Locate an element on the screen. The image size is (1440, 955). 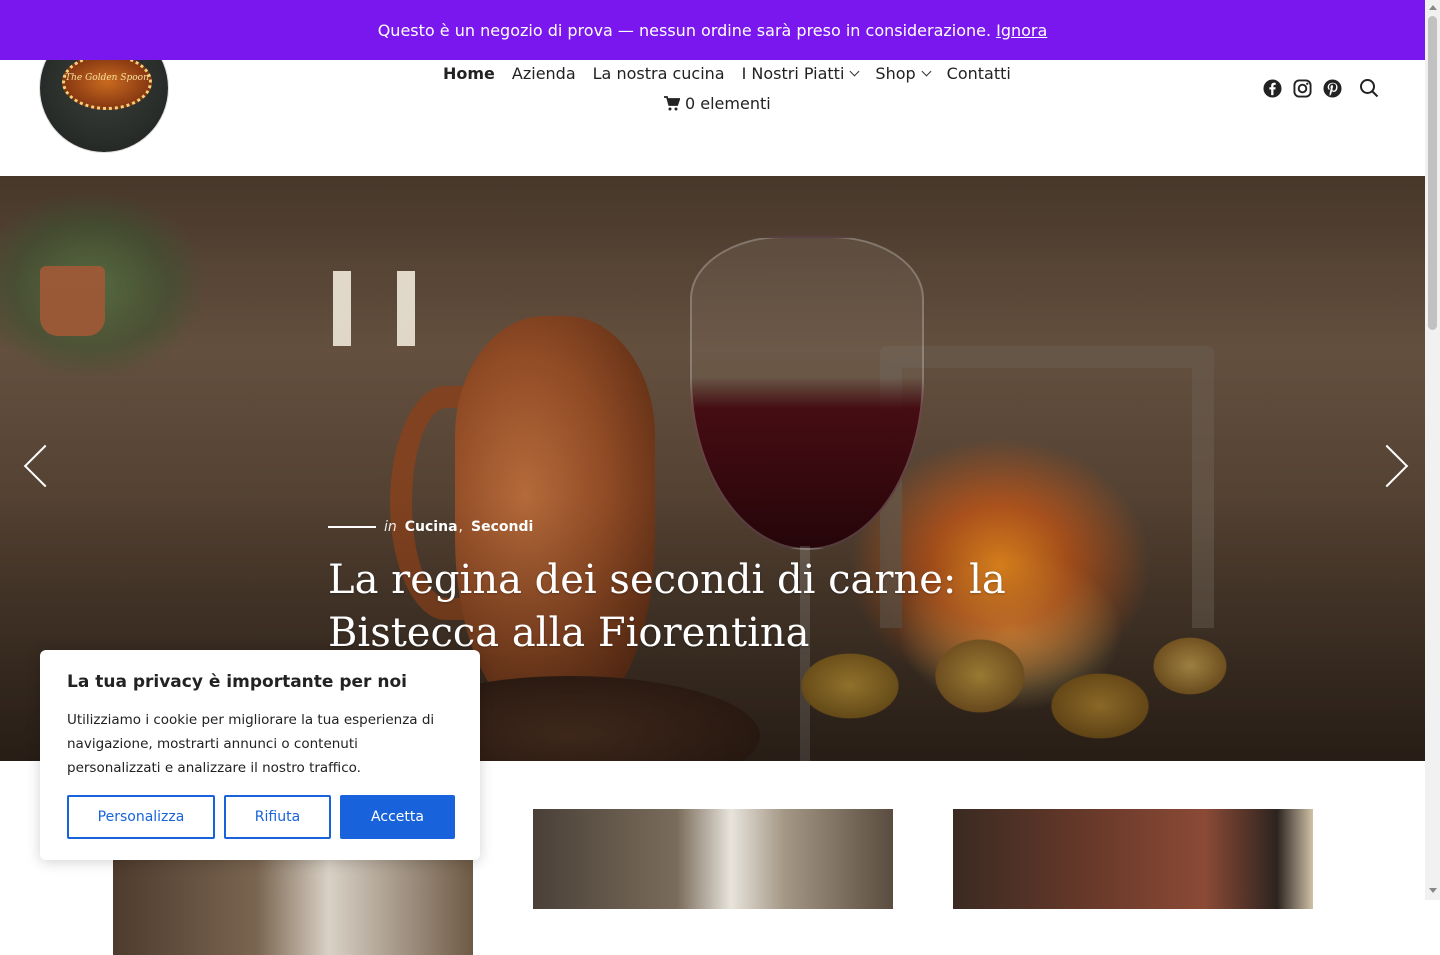
nav-shop-label: Shop is located at coordinates (895, 73).